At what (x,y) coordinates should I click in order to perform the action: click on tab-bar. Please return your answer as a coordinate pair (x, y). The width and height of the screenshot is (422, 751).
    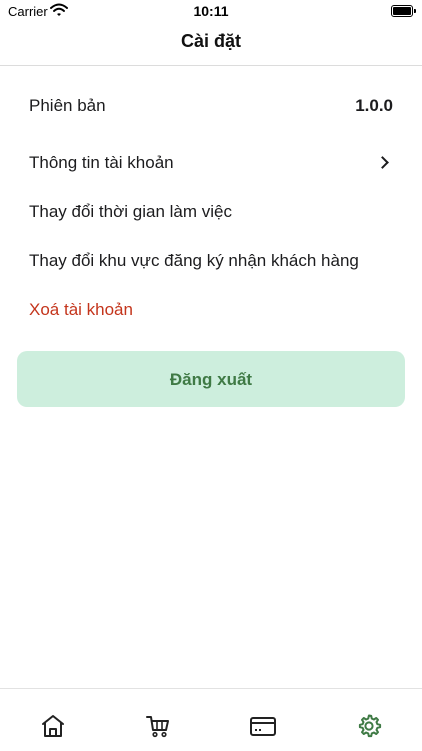
    Looking at the image, I should click on (211, 719).